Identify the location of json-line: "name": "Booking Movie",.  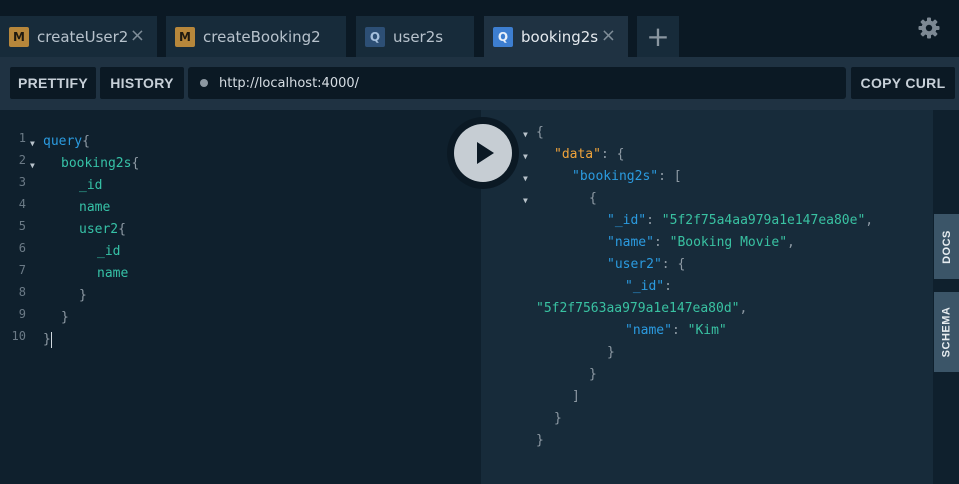
(701, 243).